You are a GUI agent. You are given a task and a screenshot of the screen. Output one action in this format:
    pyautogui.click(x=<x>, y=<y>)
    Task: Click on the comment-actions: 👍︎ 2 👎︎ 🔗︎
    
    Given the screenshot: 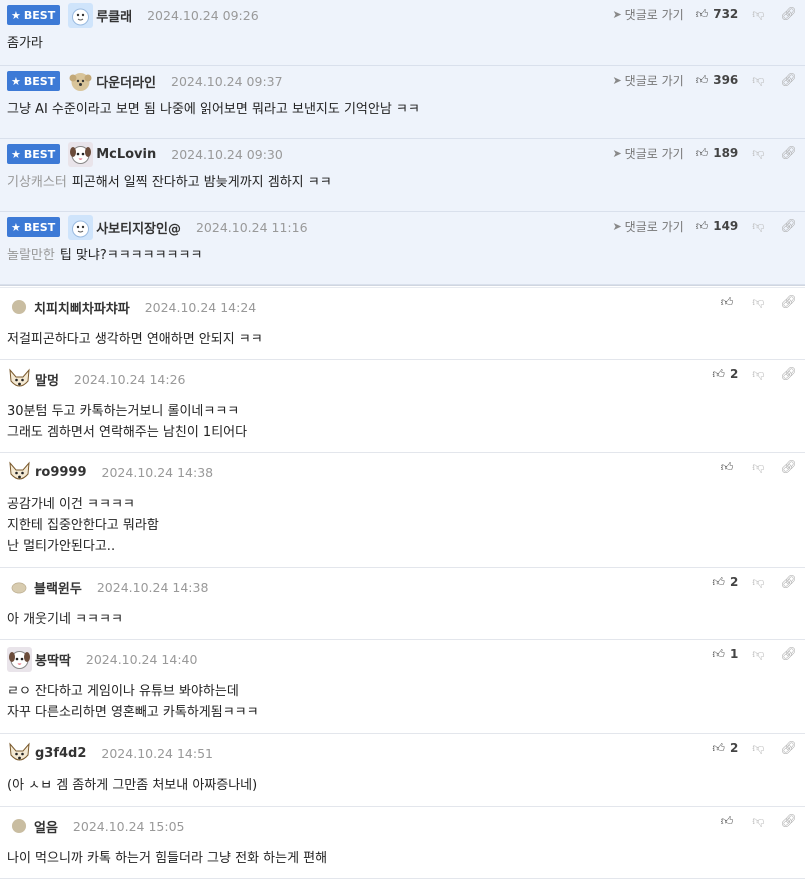 What is the action you would take?
    pyautogui.click(x=749, y=374)
    